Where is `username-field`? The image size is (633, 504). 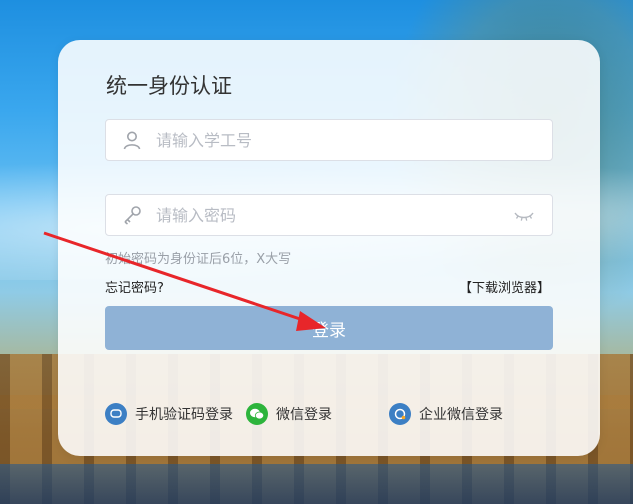
username-field is located at coordinates (329, 140).